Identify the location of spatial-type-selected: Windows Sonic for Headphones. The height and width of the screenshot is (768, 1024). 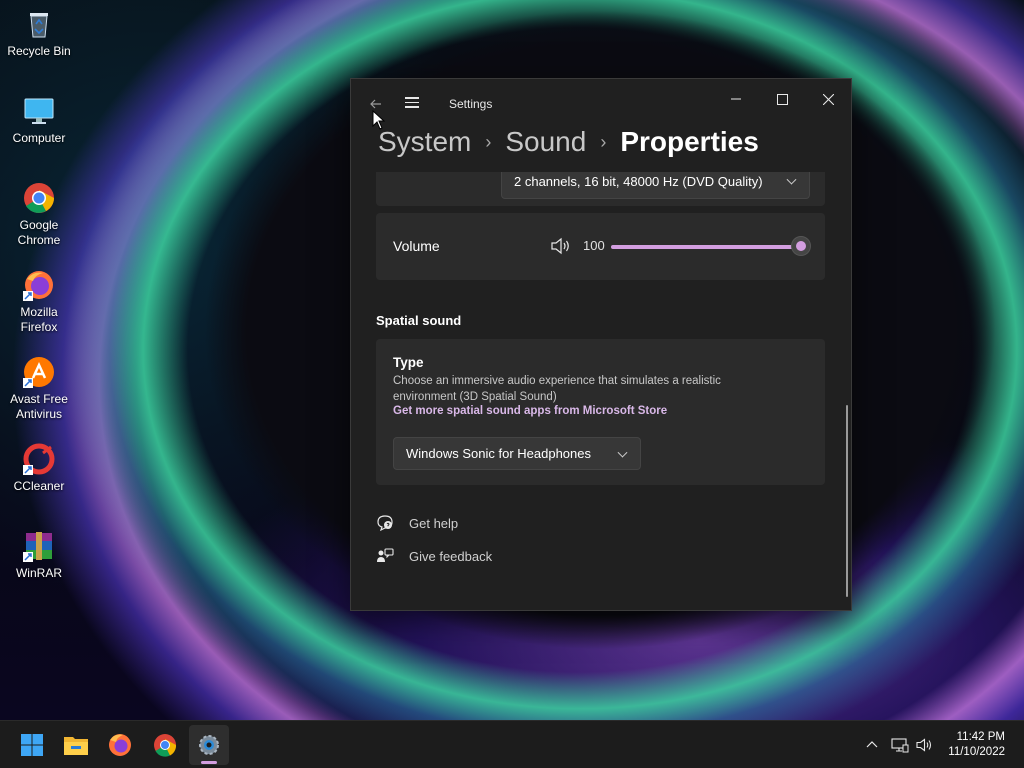
(498, 453).